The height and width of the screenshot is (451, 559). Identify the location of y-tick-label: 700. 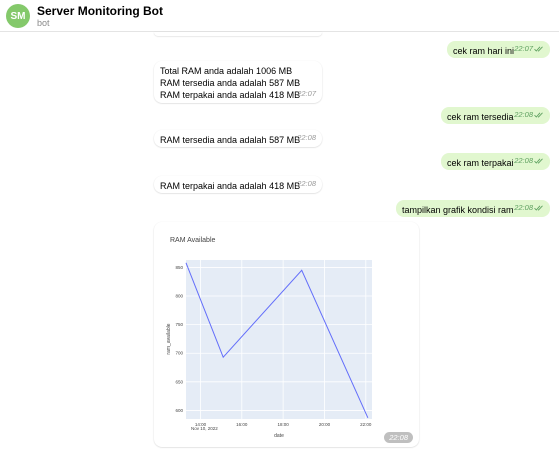
(179, 353).